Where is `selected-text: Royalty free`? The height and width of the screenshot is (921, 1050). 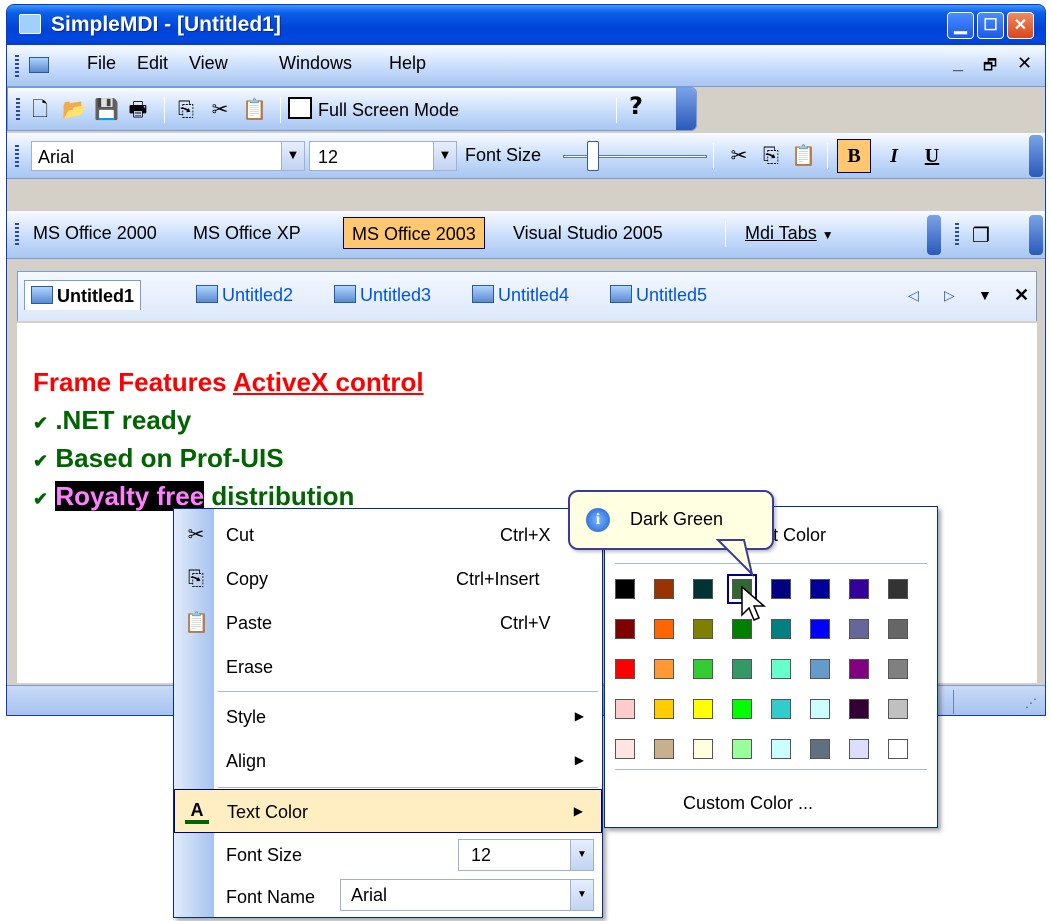 selected-text: Royalty free is located at coordinates (130, 496).